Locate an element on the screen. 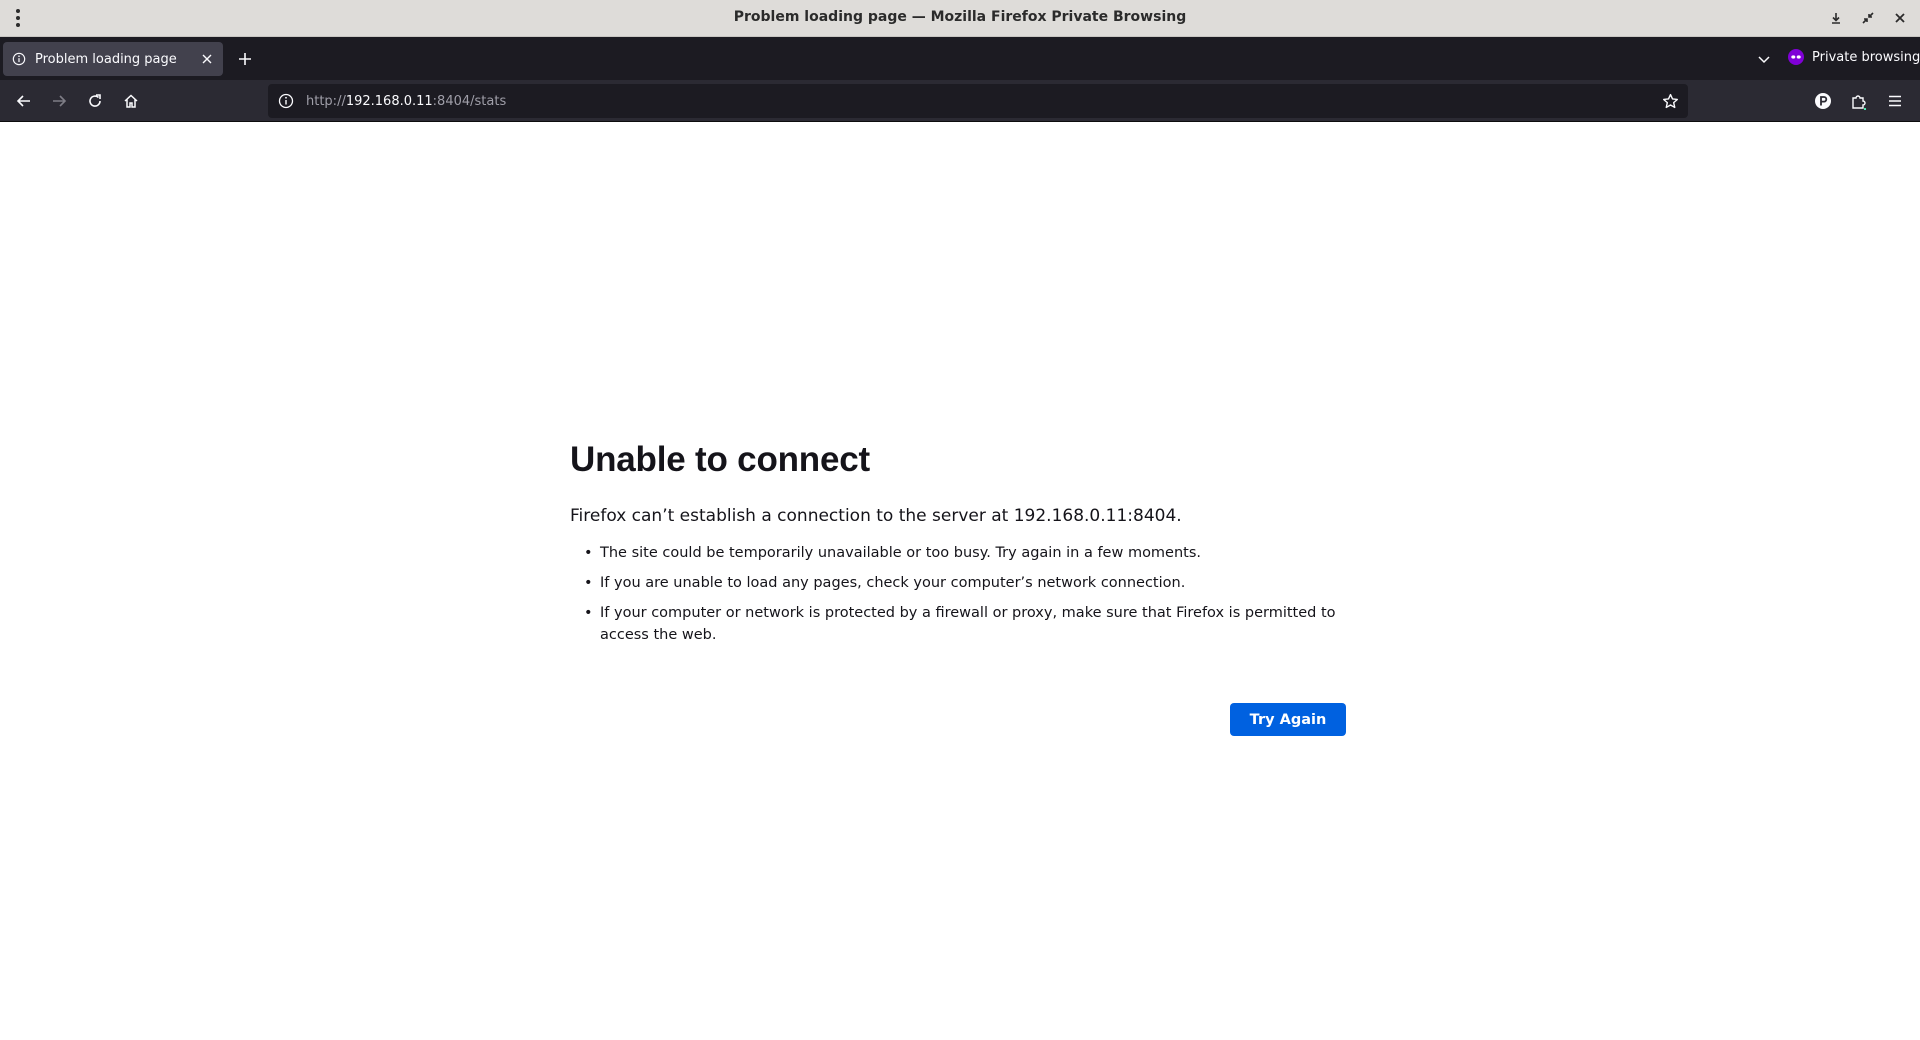  hamburger-menu-icon is located at coordinates (1895, 101).